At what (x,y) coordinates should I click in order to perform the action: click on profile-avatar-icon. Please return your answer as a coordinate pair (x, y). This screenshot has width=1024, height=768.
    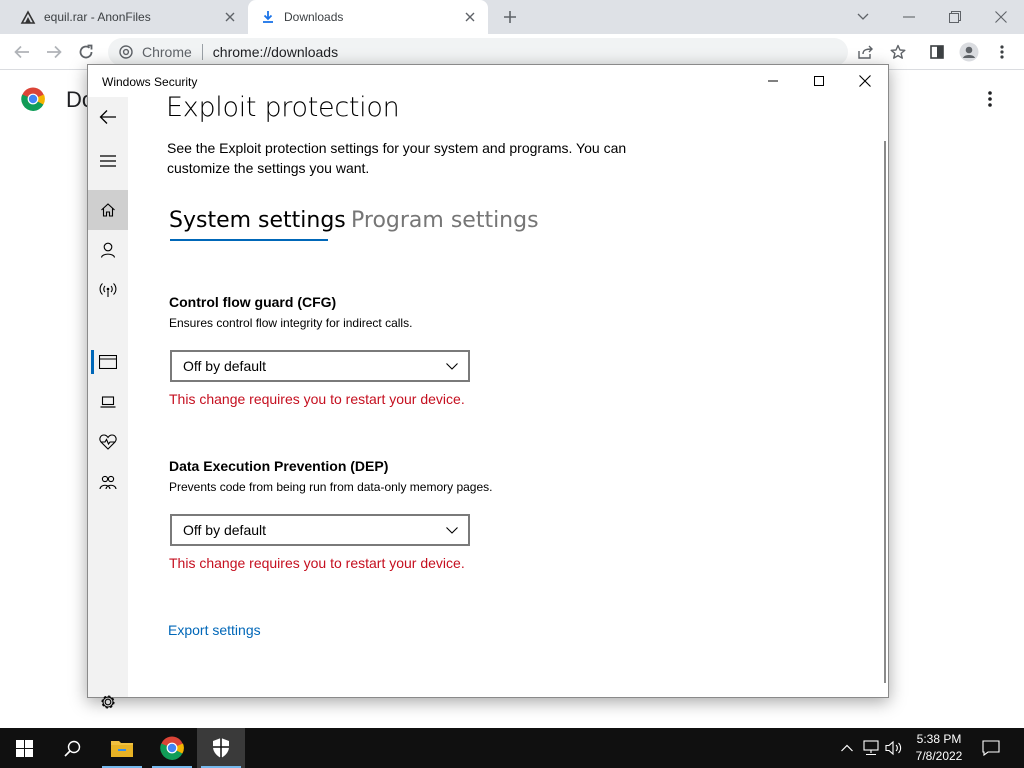
    Looking at the image, I should click on (969, 52).